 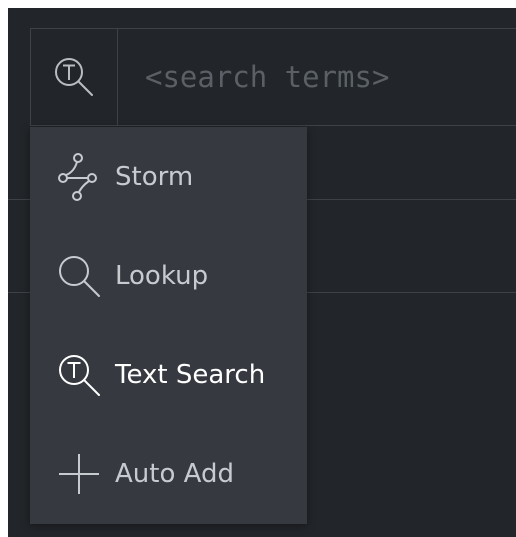 I want to click on menu-item-label: Lookup, so click(x=162, y=275).